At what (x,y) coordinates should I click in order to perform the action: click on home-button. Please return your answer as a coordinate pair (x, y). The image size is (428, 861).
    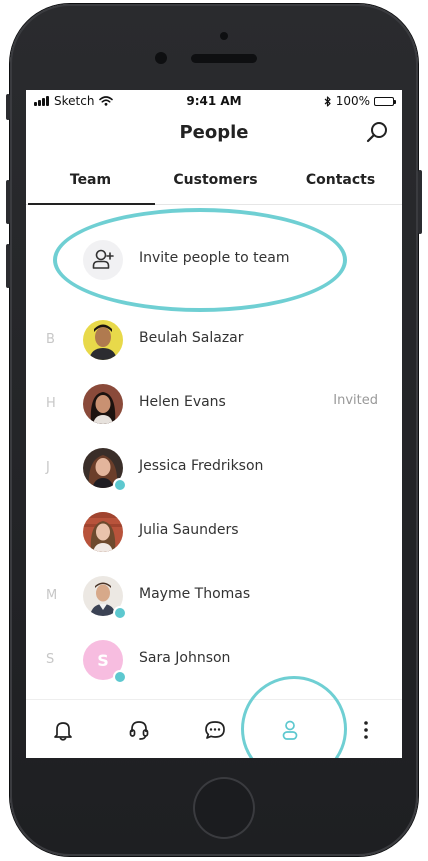
    Looking at the image, I should click on (224, 808).